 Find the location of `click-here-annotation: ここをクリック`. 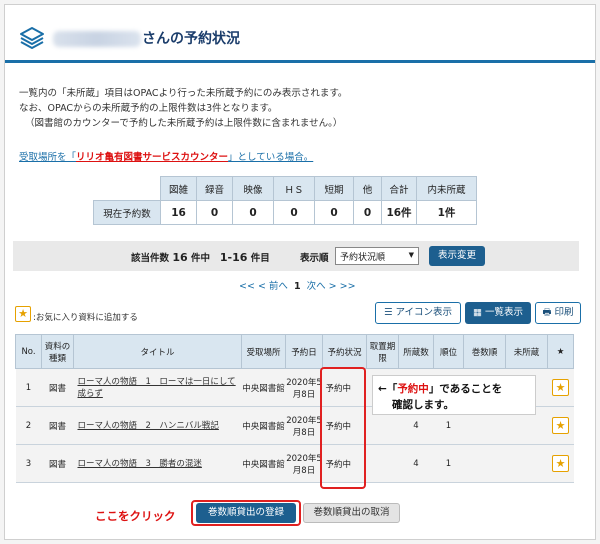

click-here-annotation: ここをクリック is located at coordinates (135, 516).